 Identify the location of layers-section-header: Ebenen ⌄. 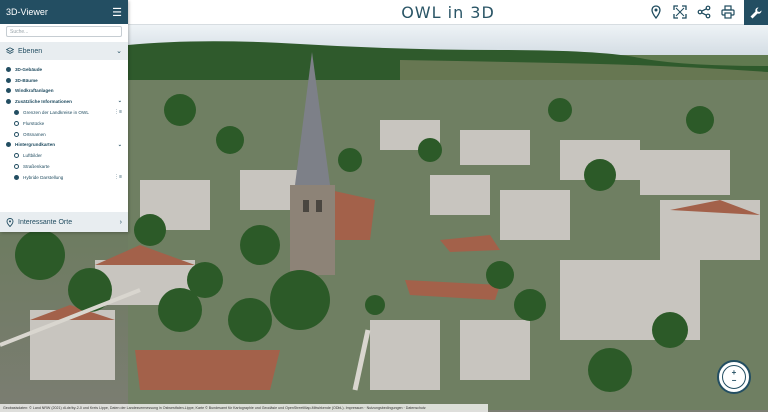
(64, 51).